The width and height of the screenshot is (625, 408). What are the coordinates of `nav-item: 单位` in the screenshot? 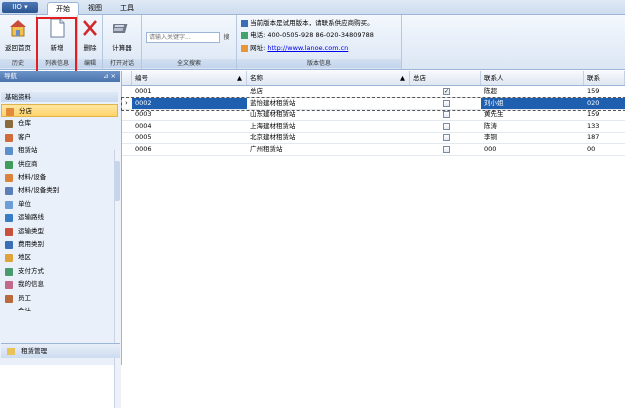 It's located at (59, 204).